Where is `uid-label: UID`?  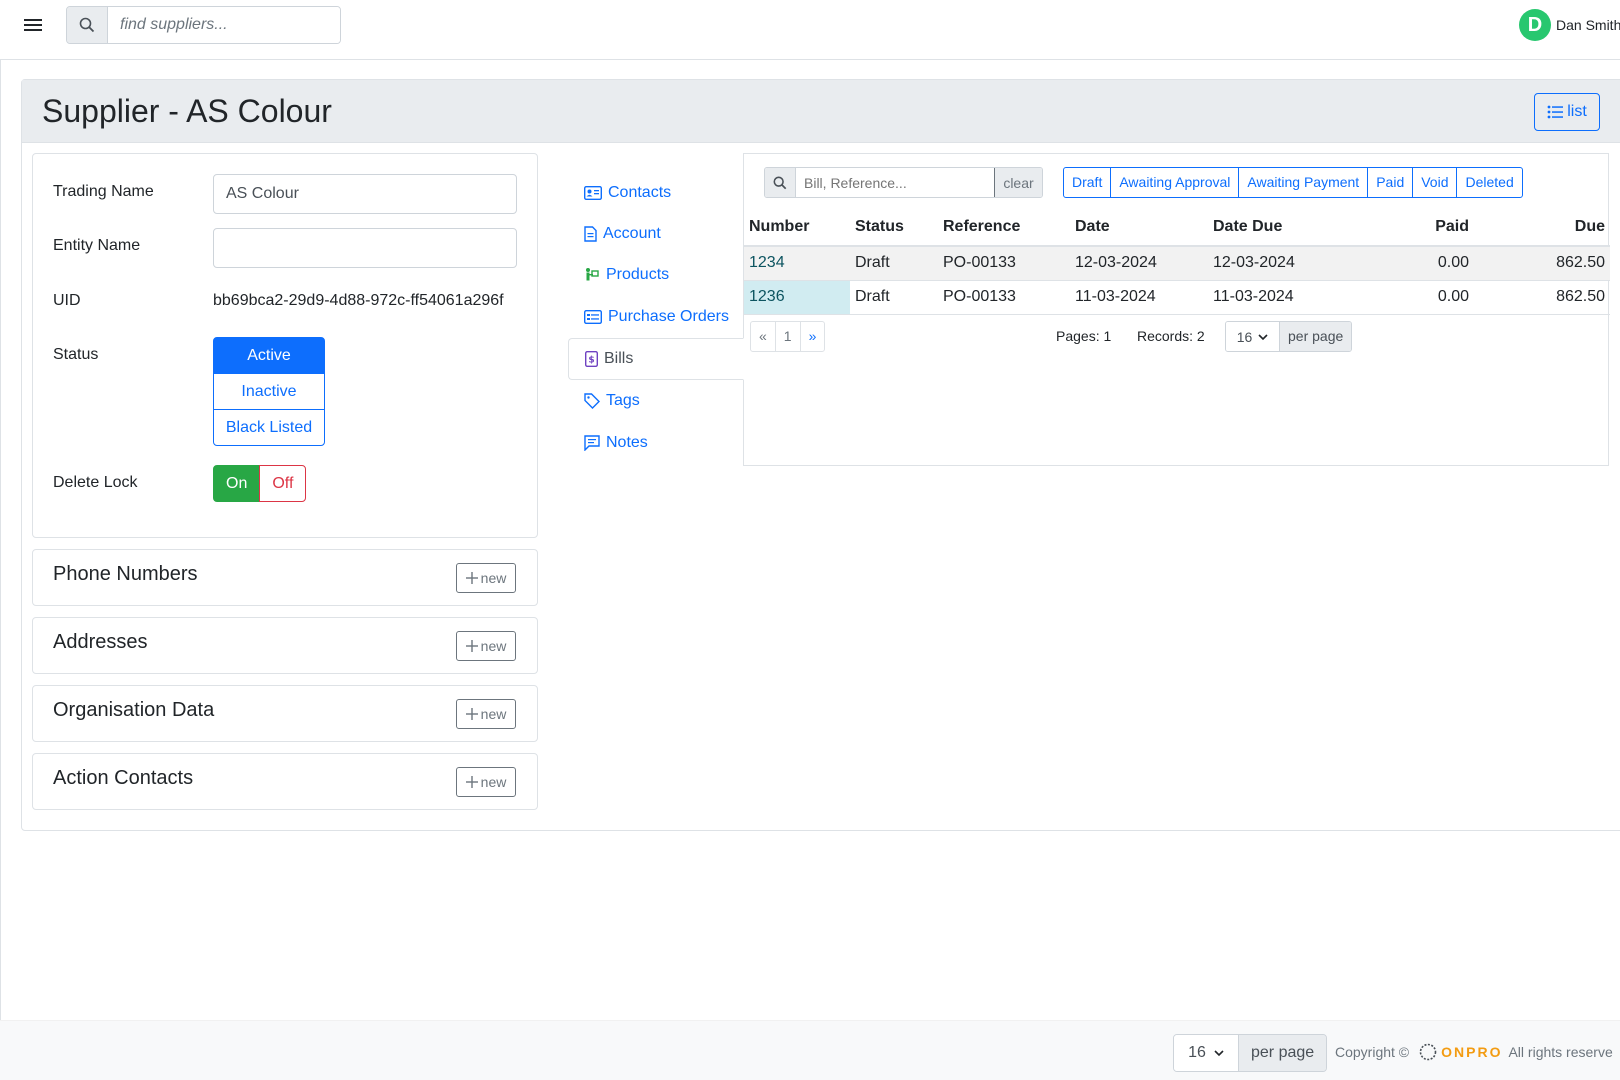 uid-label: UID is located at coordinates (67, 300).